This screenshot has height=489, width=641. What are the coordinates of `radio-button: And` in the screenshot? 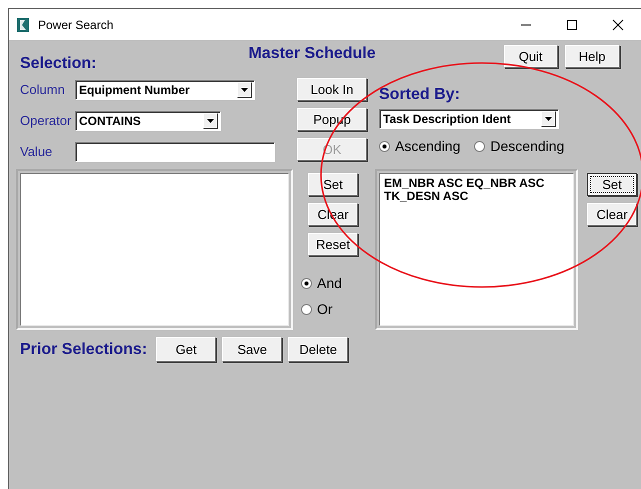 It's located at (334, 283).